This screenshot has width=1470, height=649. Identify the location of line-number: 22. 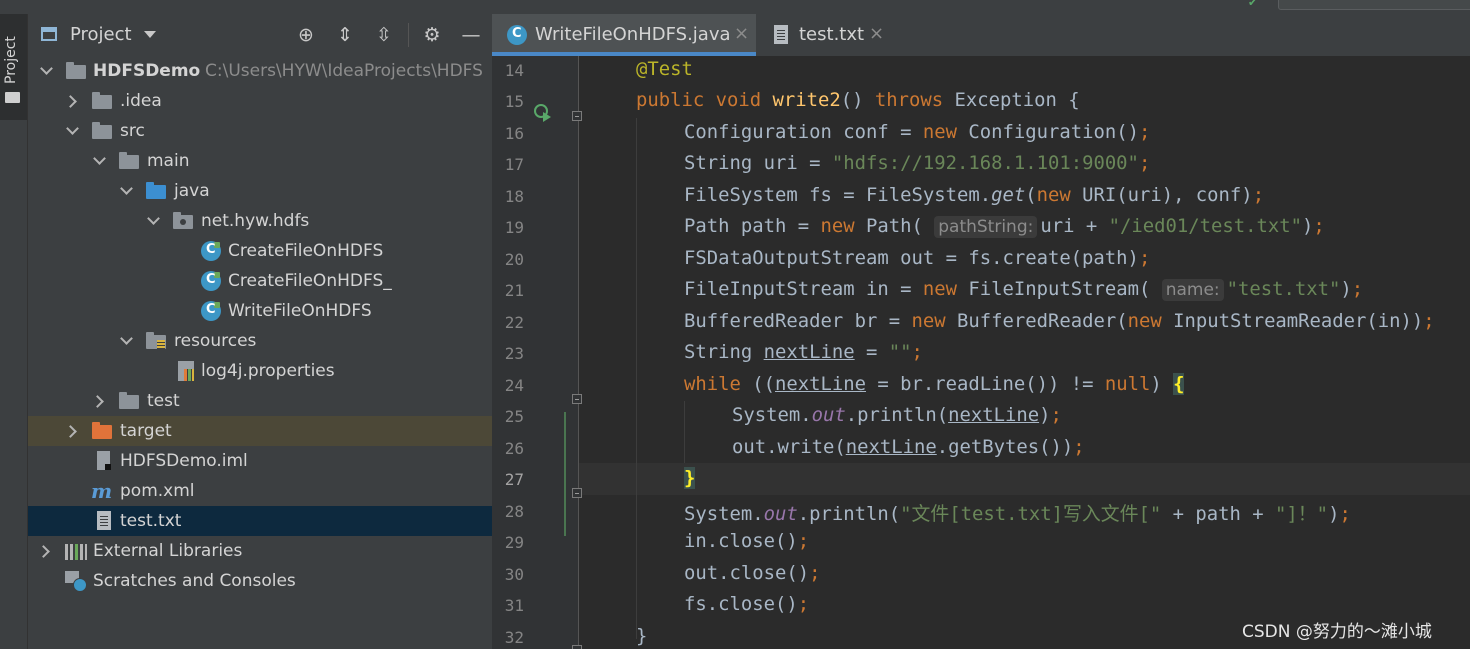
(514, 322).